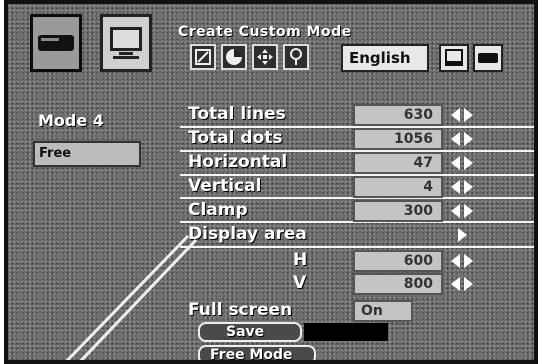 The width and height of the screenshot is (542, 364). What do you see at coordinates (131, 297) in the screenshot?
I see `decorative-lines` at bounding box center [131, 297].